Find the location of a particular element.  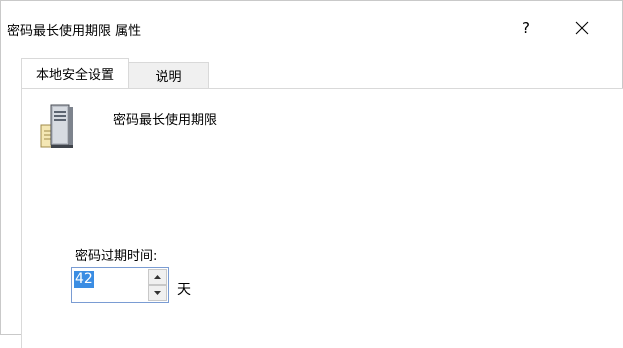

window-title: 密码最长使用期限 属性 is located at coordinates (74, 31).